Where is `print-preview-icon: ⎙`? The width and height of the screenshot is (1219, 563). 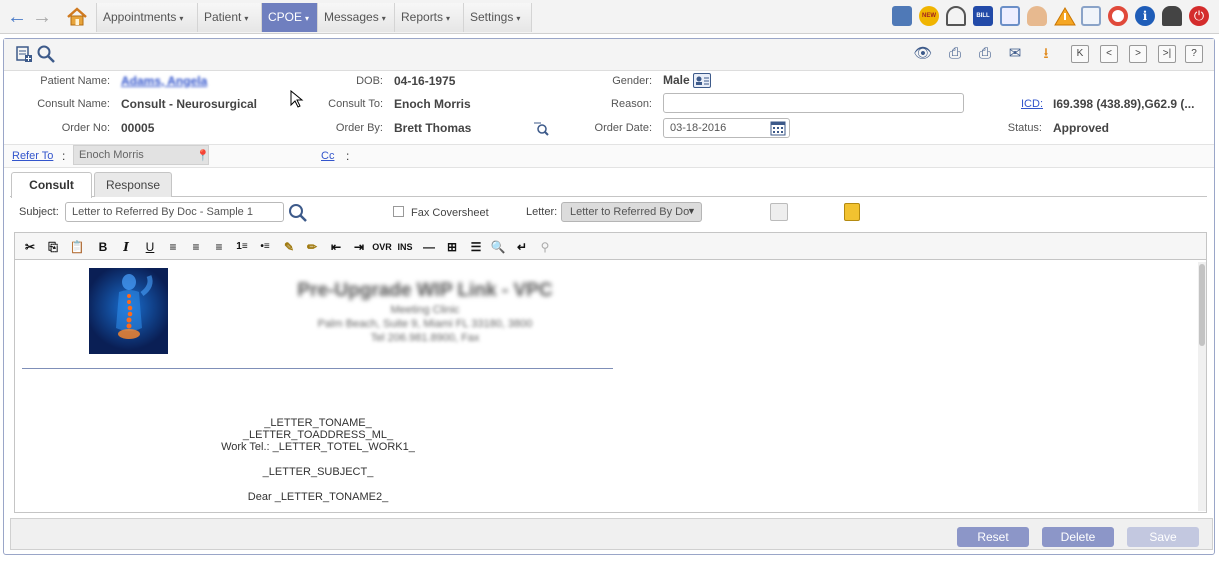
print-preview-icon: ⎙ is located at coordinates (985, 54).